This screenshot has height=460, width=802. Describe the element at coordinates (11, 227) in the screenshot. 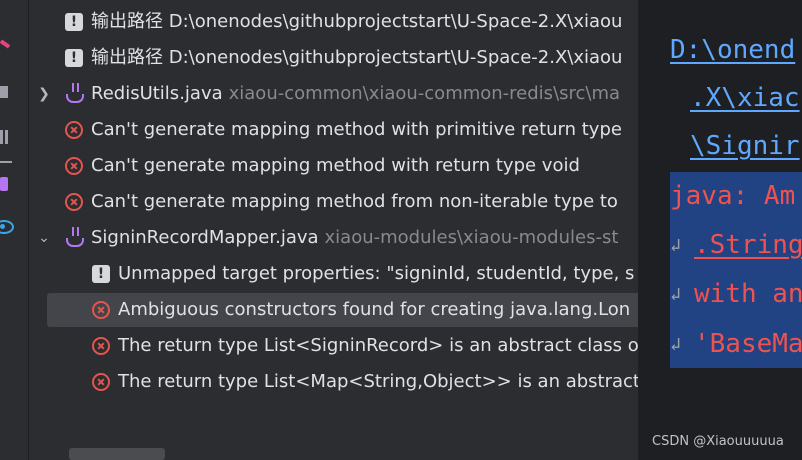

I see `eye-icon` at that location.